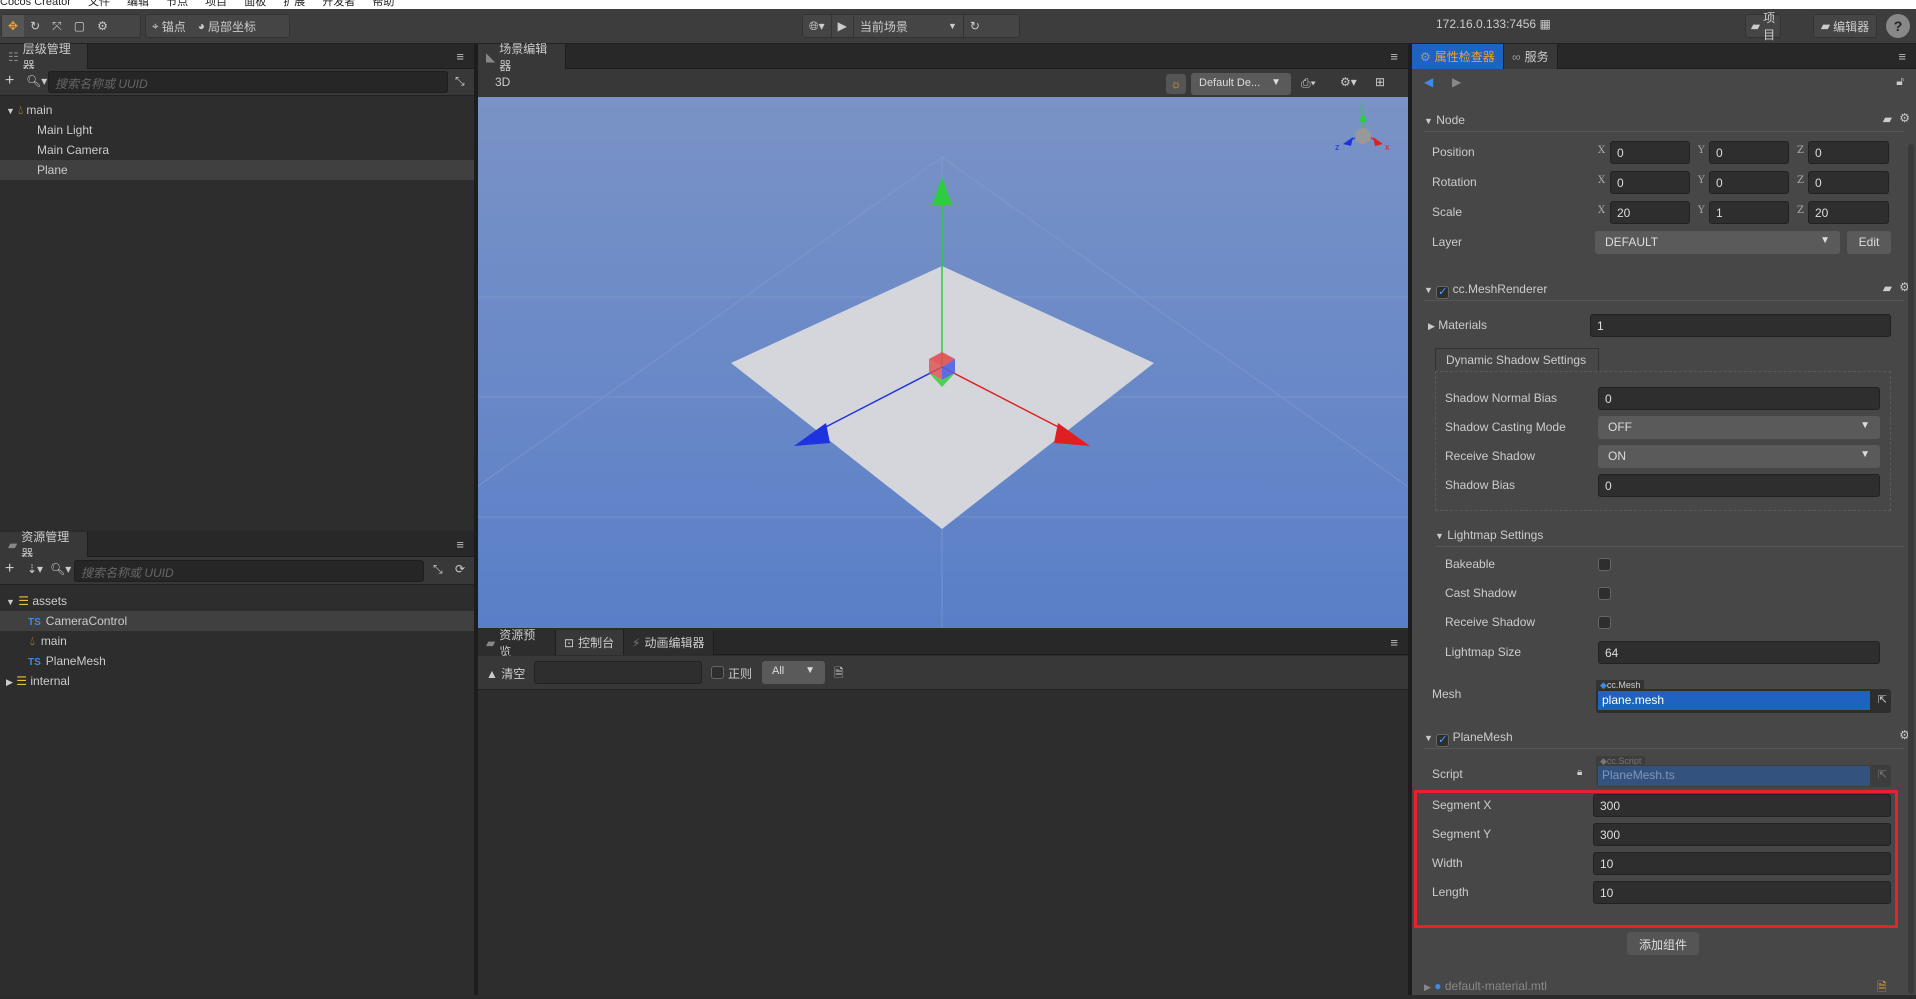 This screenshot has height=999, width=1916. Describe the element at coordinates (793, 672) in the screenshot. I see `log-level-select: All ▼` at that location.